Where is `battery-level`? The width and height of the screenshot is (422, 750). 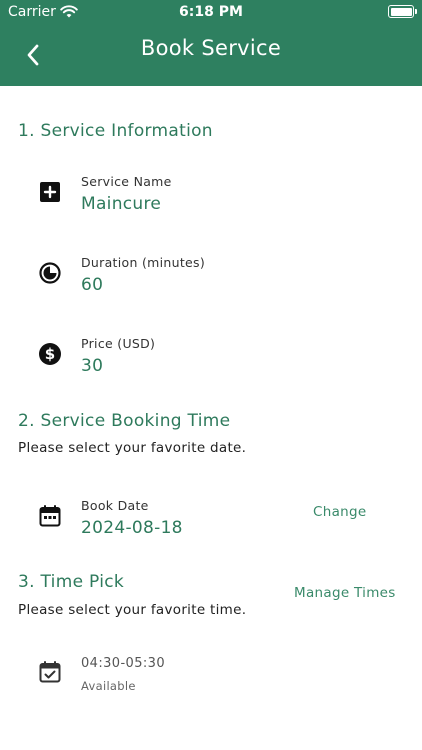 battery-level is located at coordinates (401, 11).